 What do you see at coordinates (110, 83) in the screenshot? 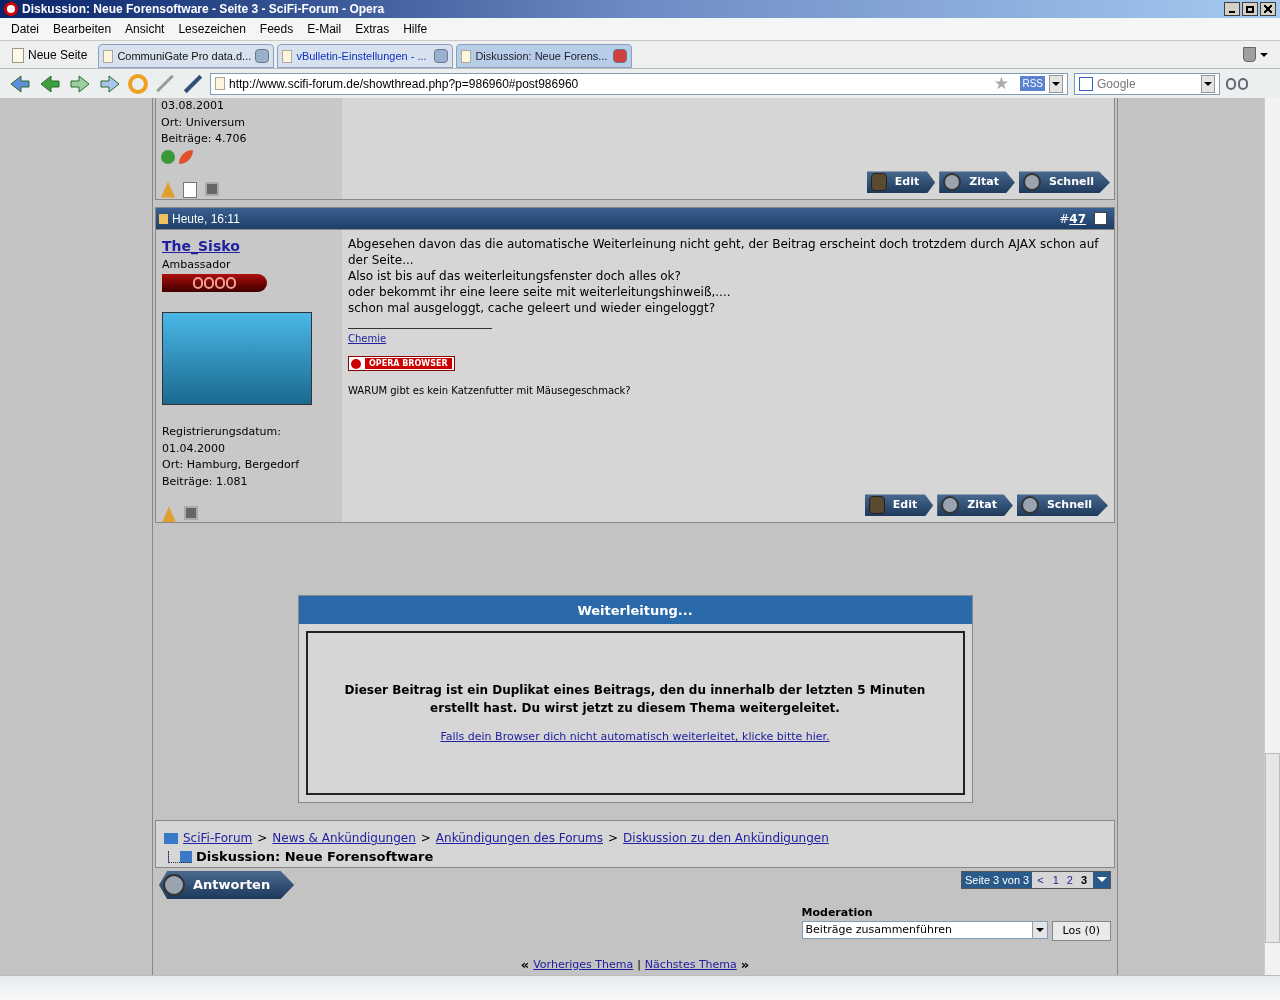
I see `fast-forward-icon` at bounding box center [110, 83].